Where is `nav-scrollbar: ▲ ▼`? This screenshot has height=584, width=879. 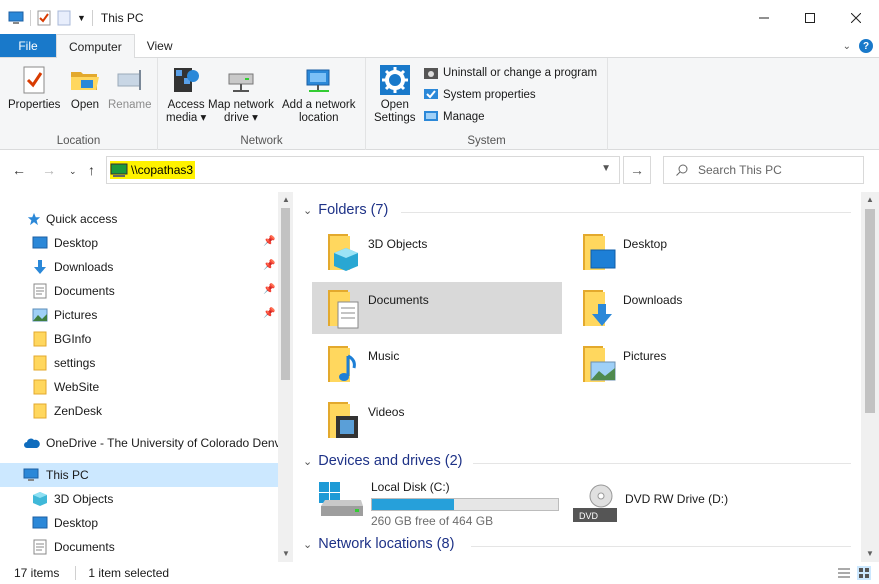
nav-scrollbar: ▲ ▼ is located at coordinates (285, 377).